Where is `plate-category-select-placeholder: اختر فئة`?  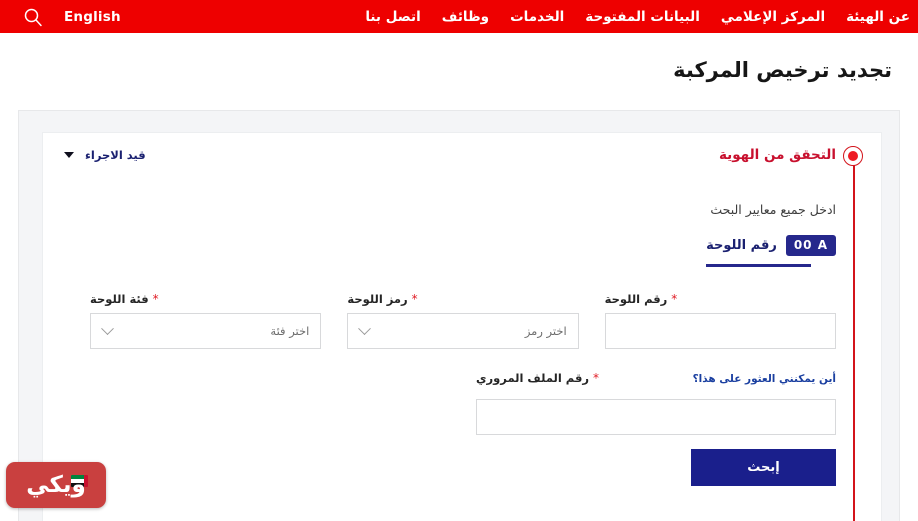 plate-category-select-placeholder: اختر فئة is located at coordinates (290, 331).